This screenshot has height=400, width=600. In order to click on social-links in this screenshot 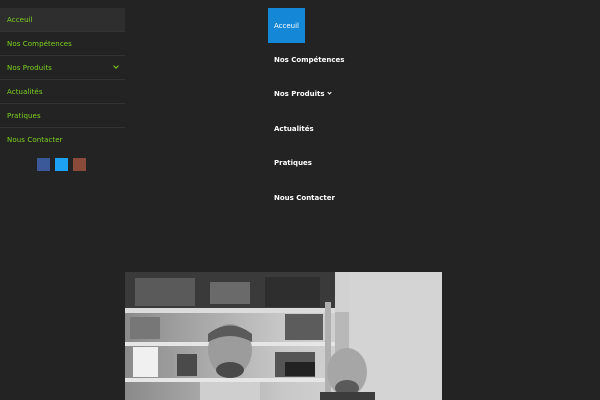, I will do `click(61, 164)`.